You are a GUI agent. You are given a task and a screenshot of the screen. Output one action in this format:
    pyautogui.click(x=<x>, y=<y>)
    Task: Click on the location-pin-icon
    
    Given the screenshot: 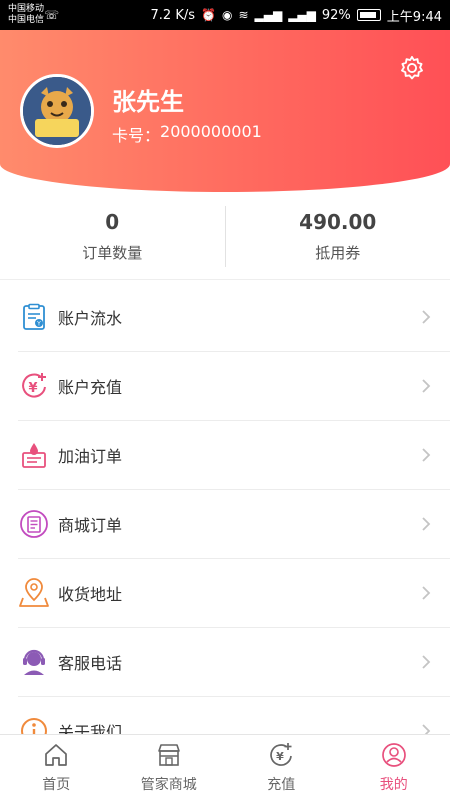 What is the action you would take?
    pyautogui.click(x=34, y=593)
    